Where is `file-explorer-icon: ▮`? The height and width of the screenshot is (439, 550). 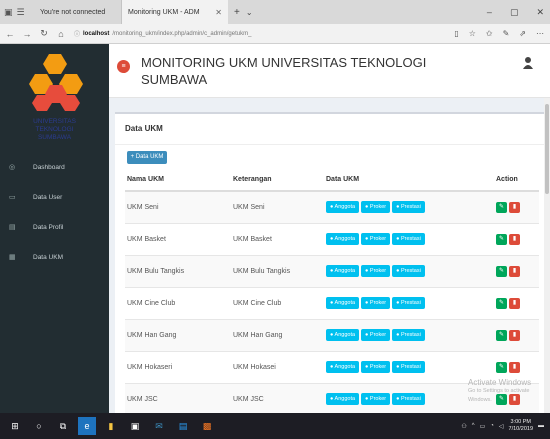 file-explorer-icon: ▮ is located at coordinates (111, 426).